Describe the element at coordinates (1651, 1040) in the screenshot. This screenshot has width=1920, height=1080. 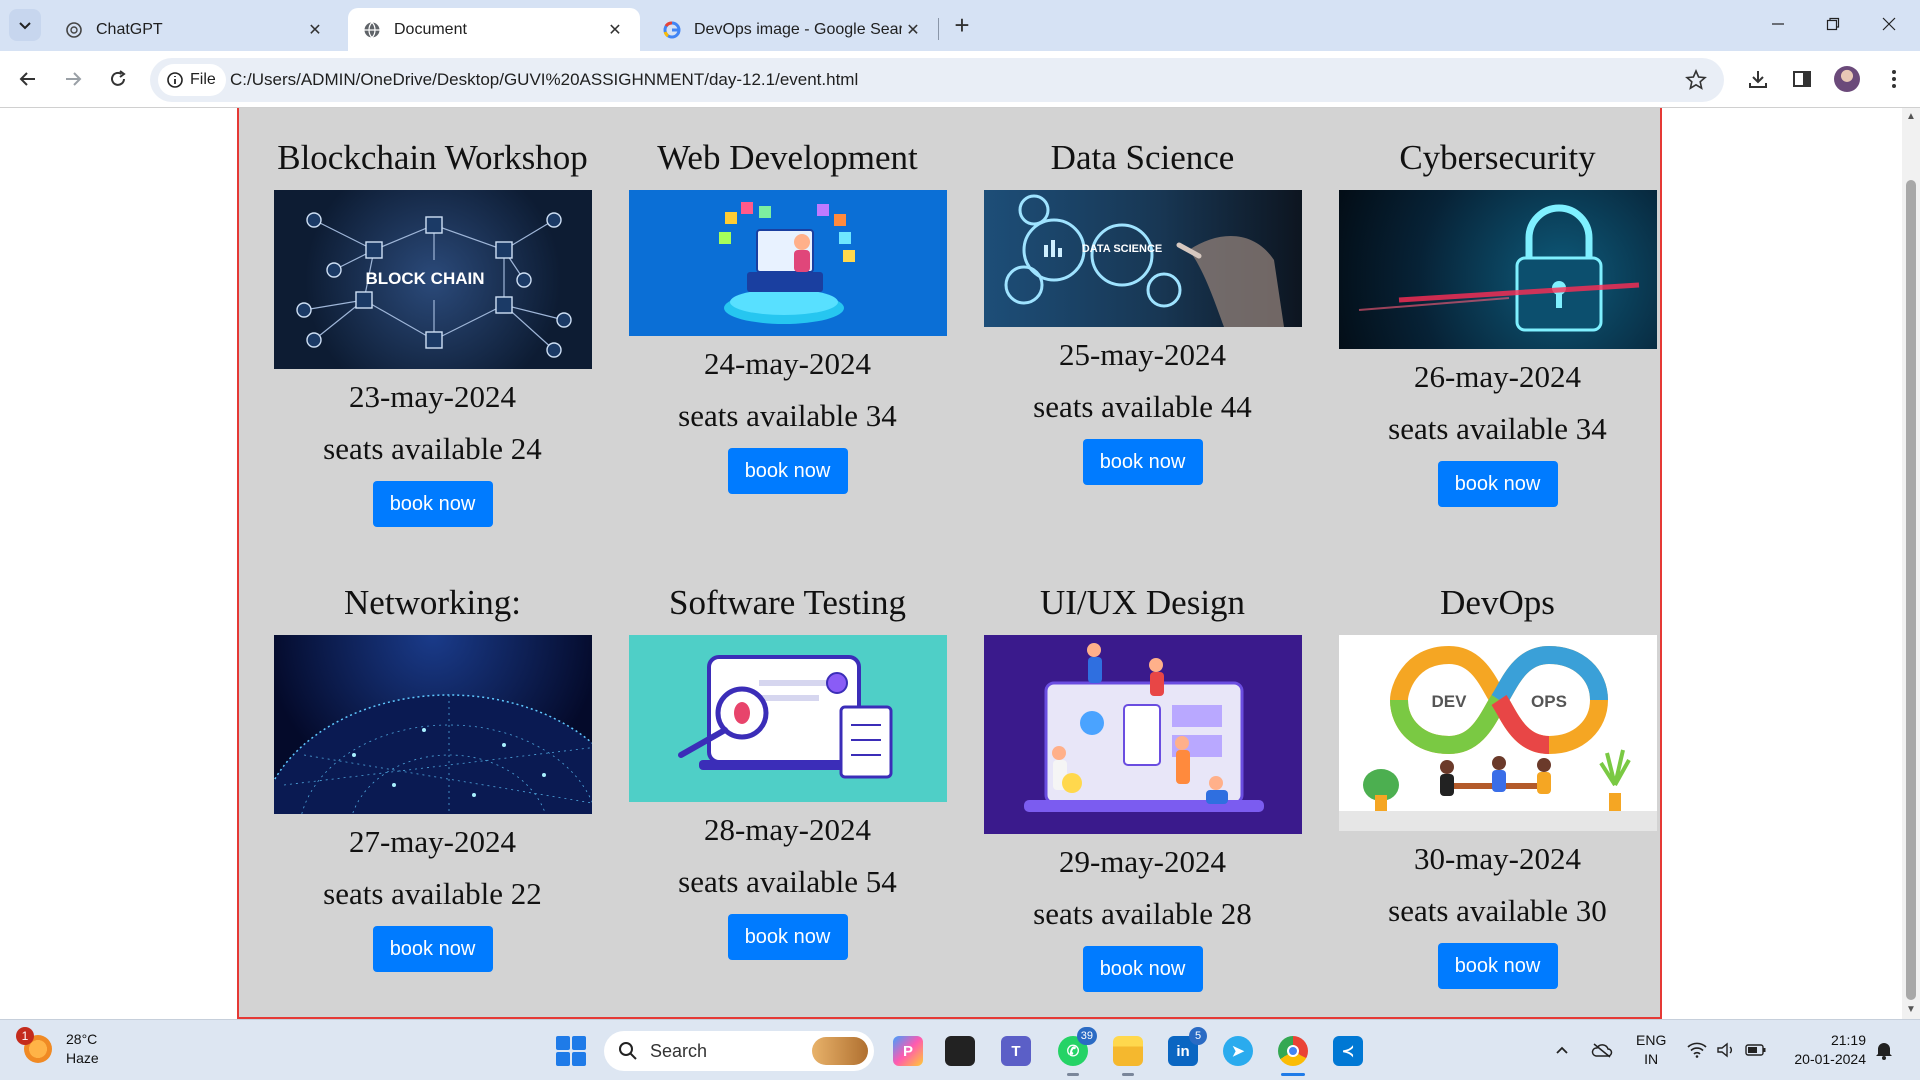
I see `language-primary: ENG` at that location.